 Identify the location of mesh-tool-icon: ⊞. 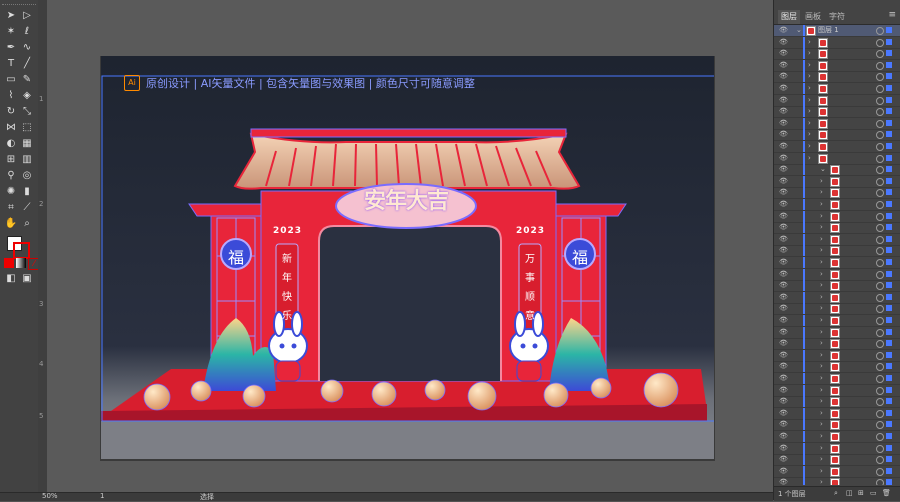
(11, 160).